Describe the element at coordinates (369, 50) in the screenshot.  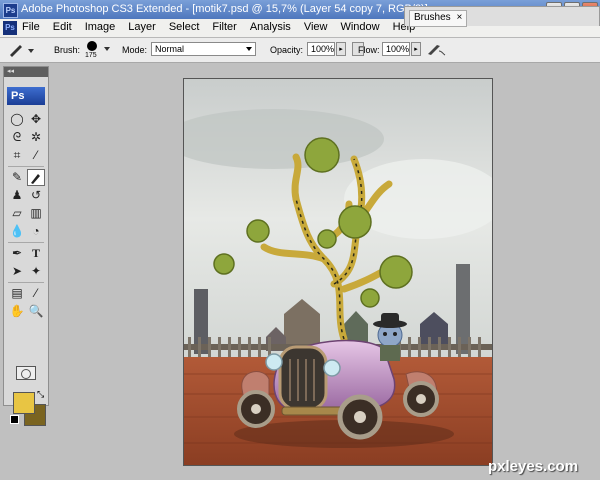
I see `flow-label: Flow:` at that location.